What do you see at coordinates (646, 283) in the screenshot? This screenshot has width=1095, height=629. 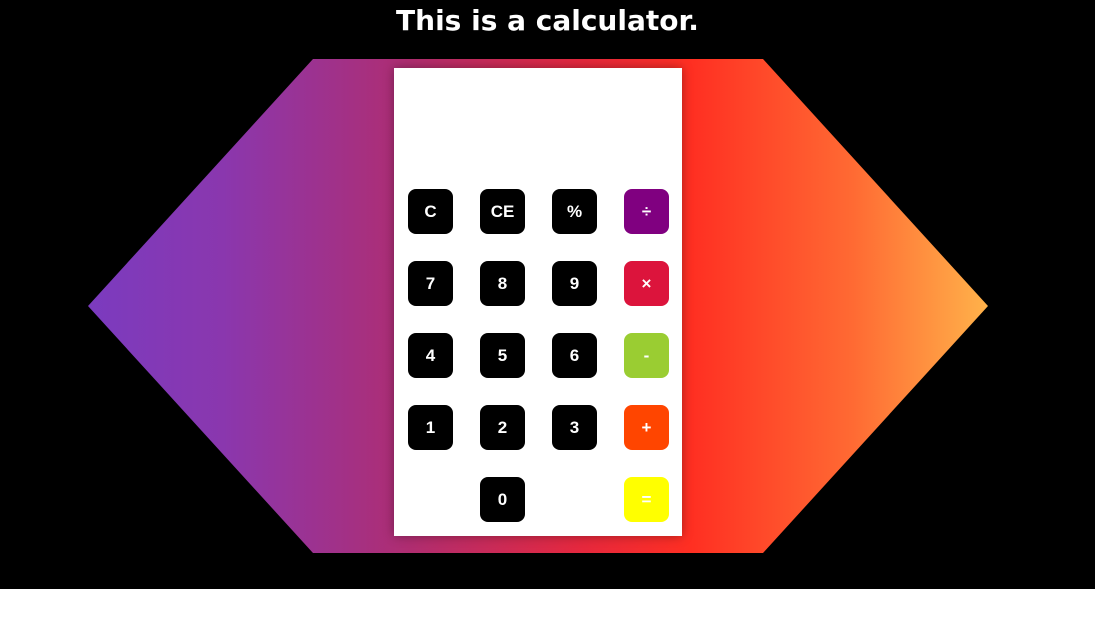 I see `multiply-button: ×` at bounding box center [646, 283].